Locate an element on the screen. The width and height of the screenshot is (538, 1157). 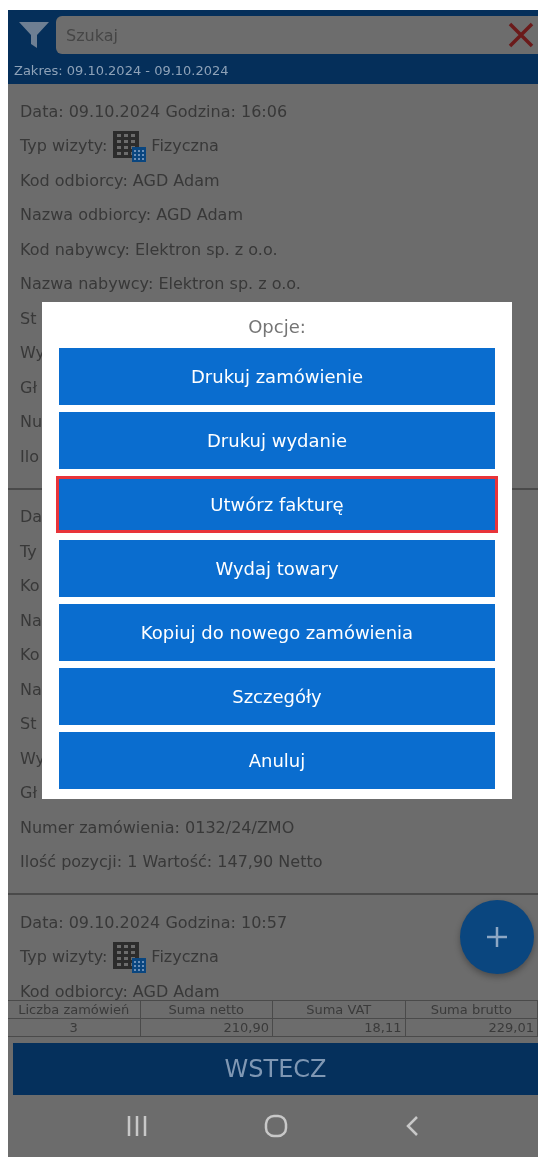
option-button: Anuluj is located at coordinates (277, 760).